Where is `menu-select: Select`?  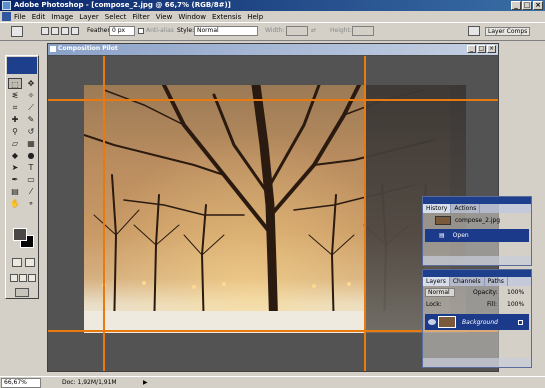 menu-select: Select is located at coordinates (116, 17).